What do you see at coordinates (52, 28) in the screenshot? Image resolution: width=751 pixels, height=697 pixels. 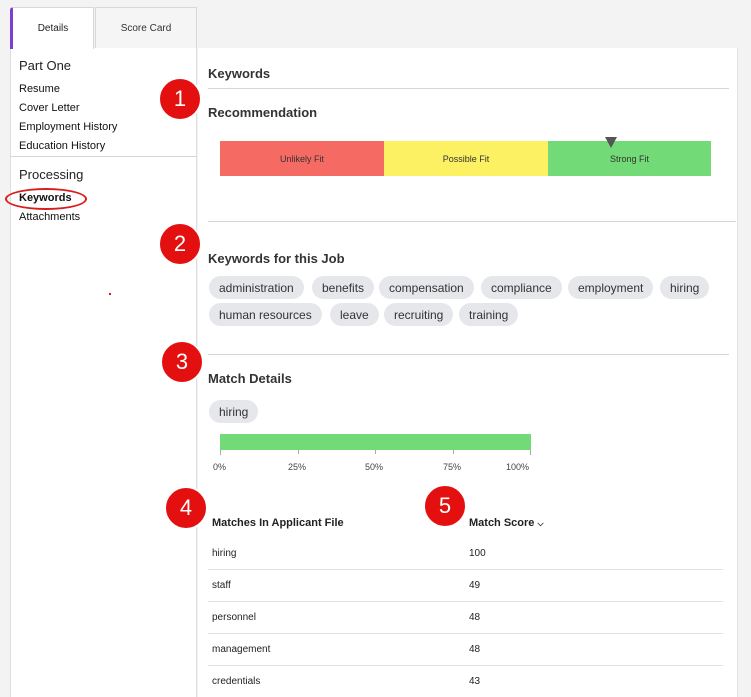 I see `tab-details: Details` at bounding box center [52, 28].